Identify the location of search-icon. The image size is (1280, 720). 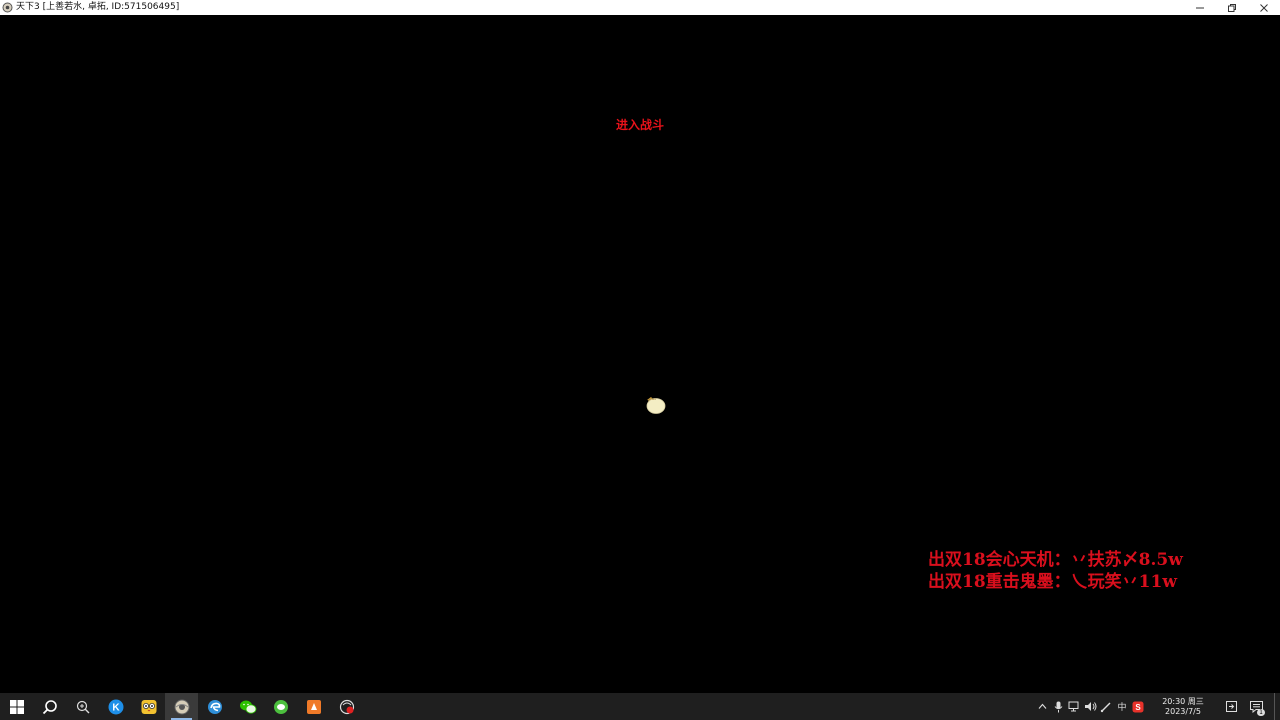
(49, 706).